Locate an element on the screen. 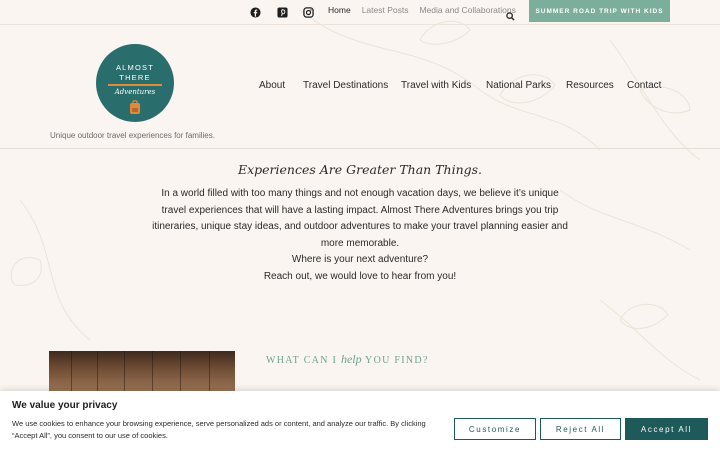 This screenshot has height=450, width=720. customize-button: Customize is located at coordinates (495, 429).